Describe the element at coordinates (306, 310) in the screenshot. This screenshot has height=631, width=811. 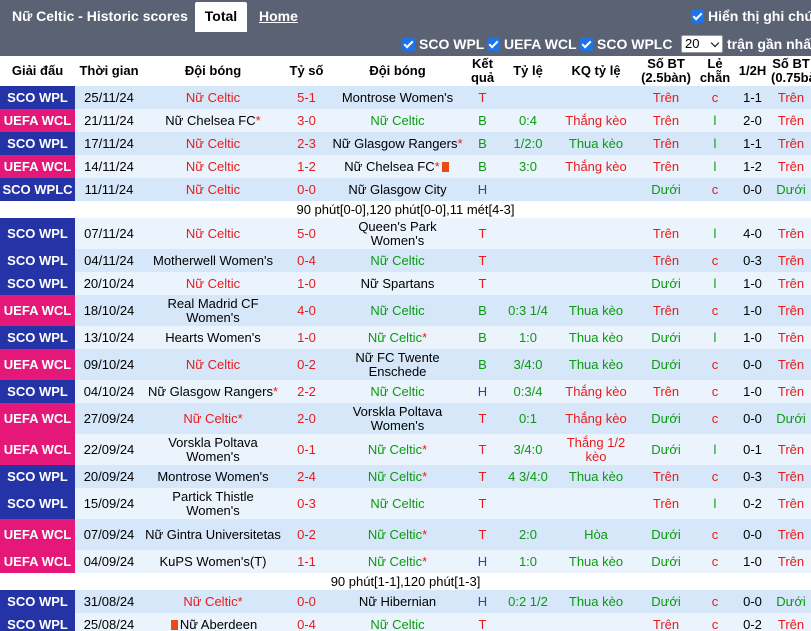
I see `match-score: 4-0` at that location.